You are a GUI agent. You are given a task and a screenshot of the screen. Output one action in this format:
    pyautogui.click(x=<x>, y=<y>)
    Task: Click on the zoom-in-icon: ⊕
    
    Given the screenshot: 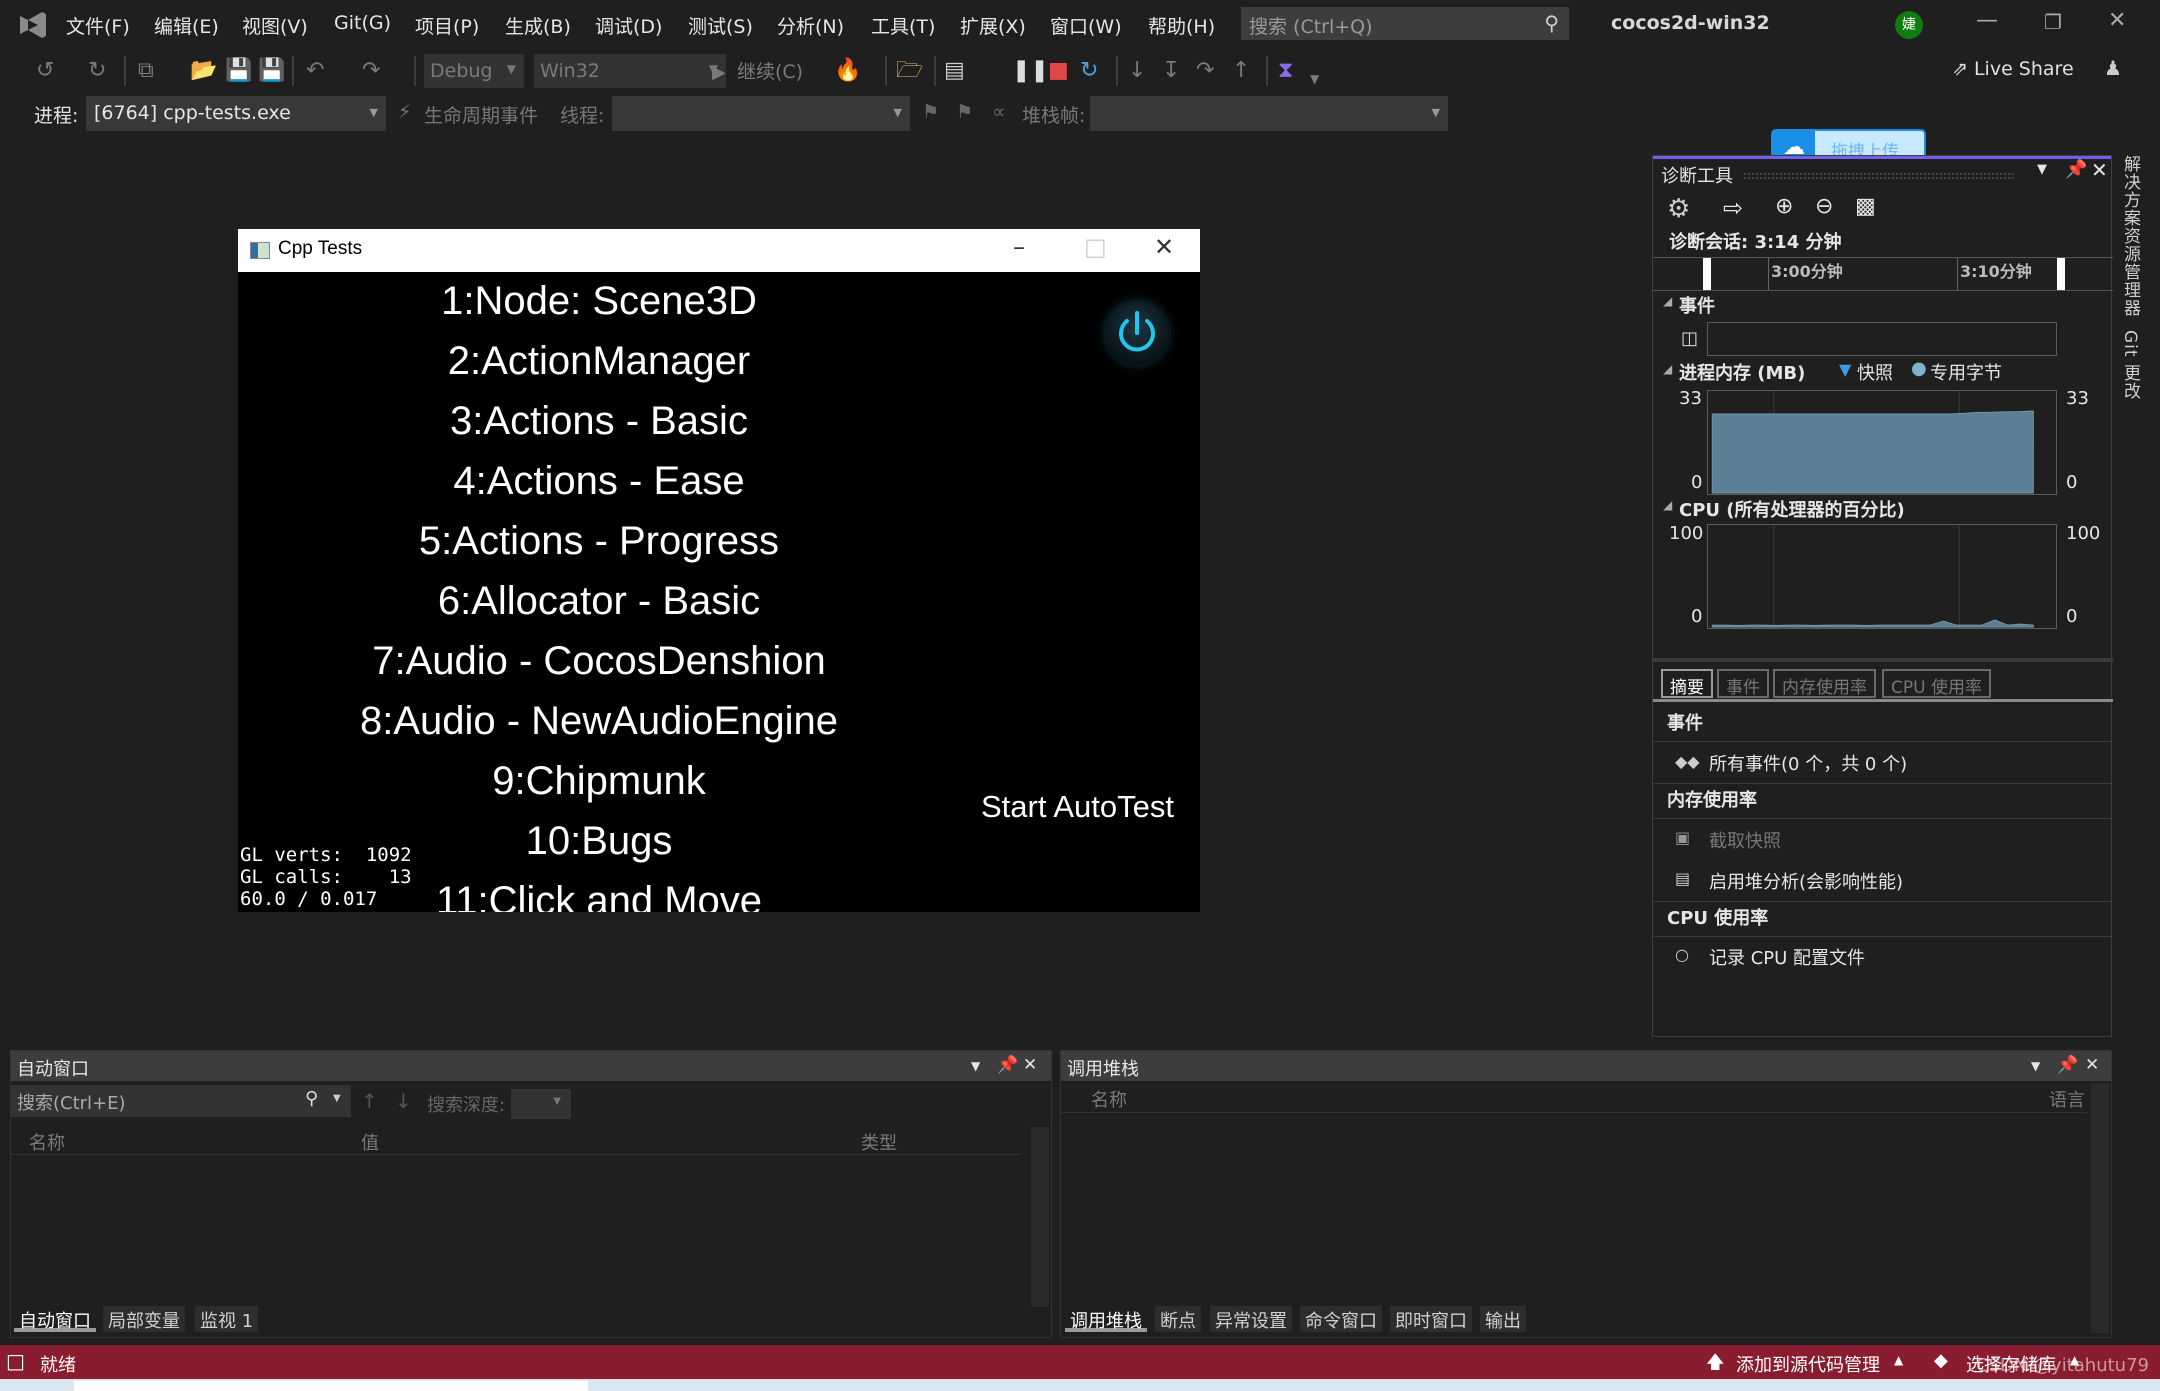 What is the action you would take?
    pyautogui.click(x=1784, y=206)
    